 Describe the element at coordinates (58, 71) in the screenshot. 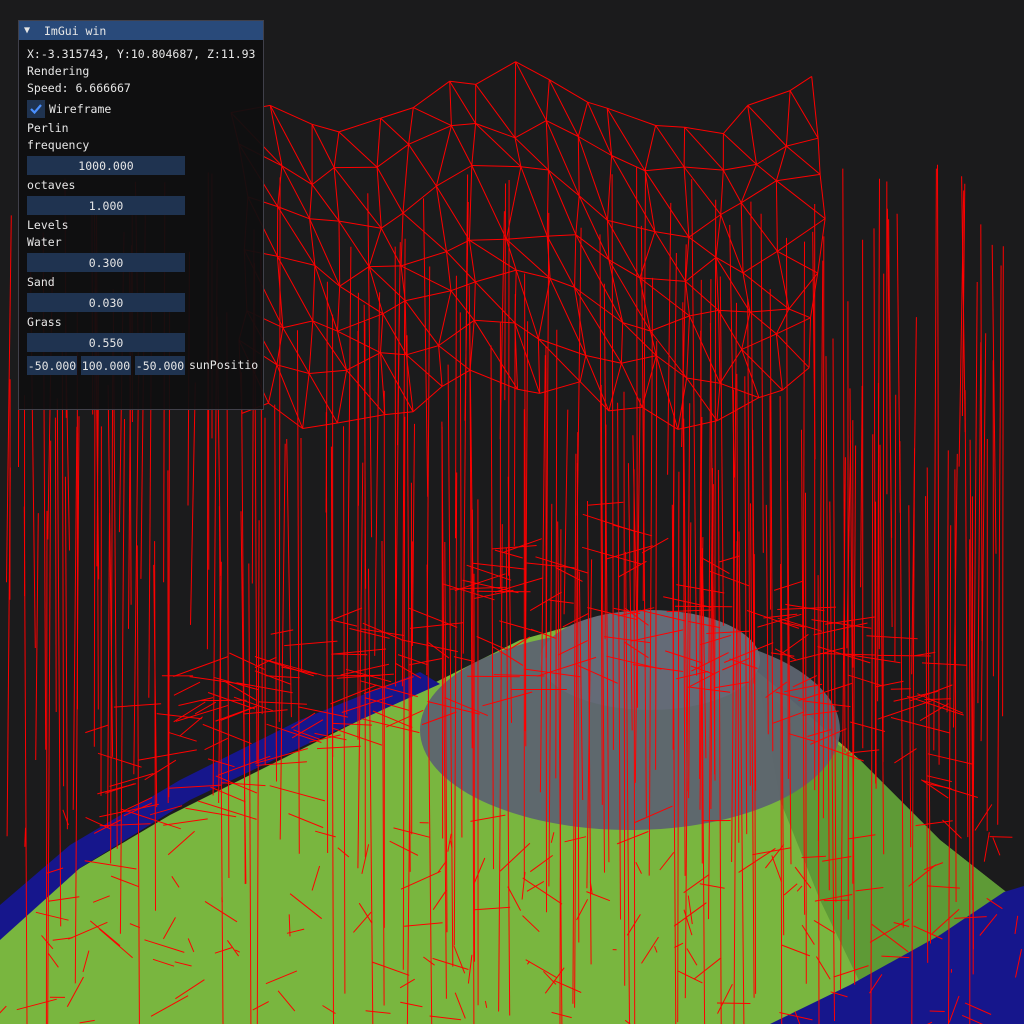

I see `rendering-heading: Rendering` at that location.